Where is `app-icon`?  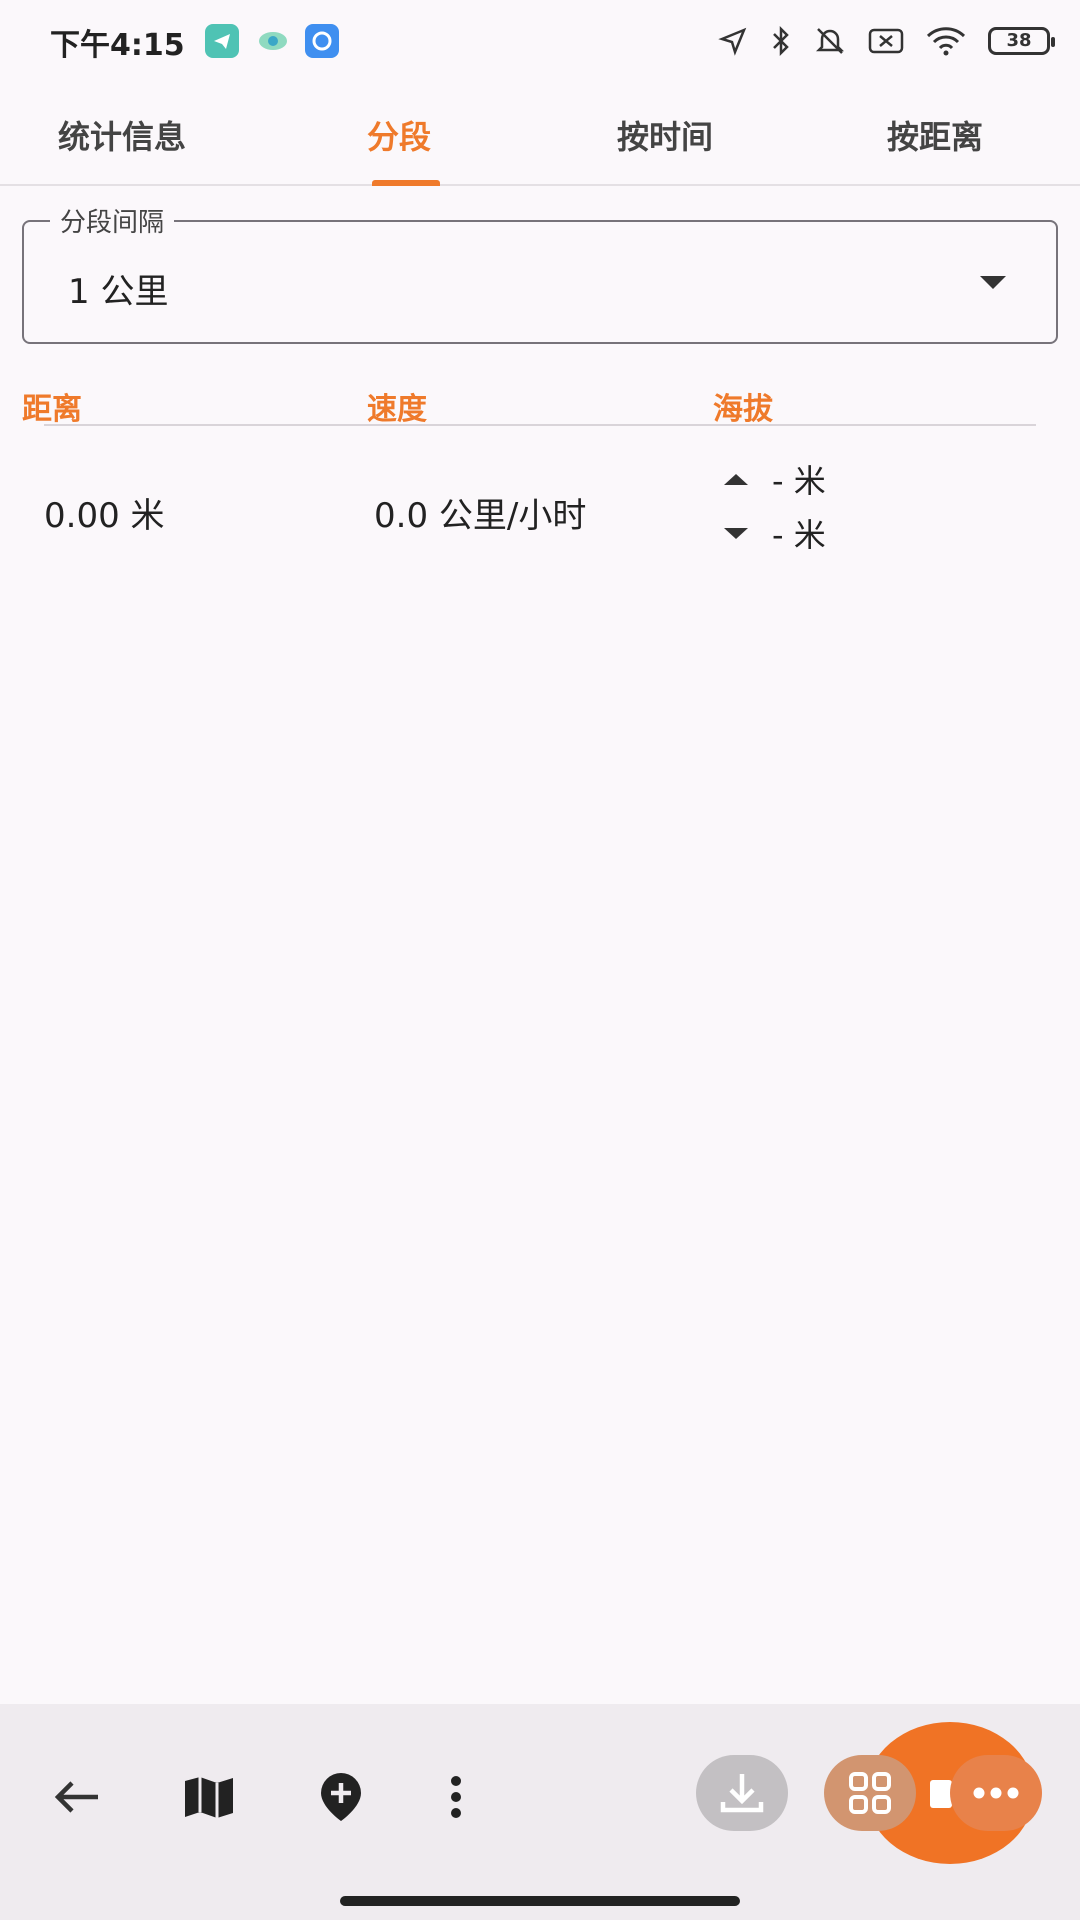 app-icon is located at coordinates (322, 41).